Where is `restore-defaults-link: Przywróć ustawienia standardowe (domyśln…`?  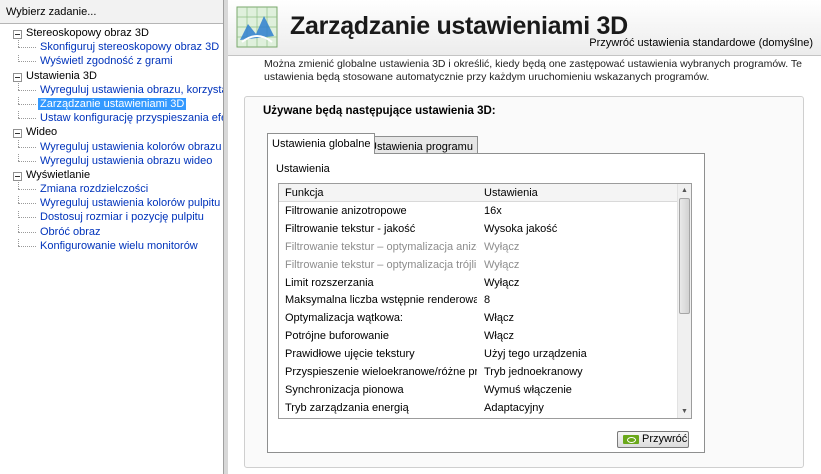 restore-defaults-link: Przywróć ustawienia standardowe (domyśln… is located at coordinates (701, 43).